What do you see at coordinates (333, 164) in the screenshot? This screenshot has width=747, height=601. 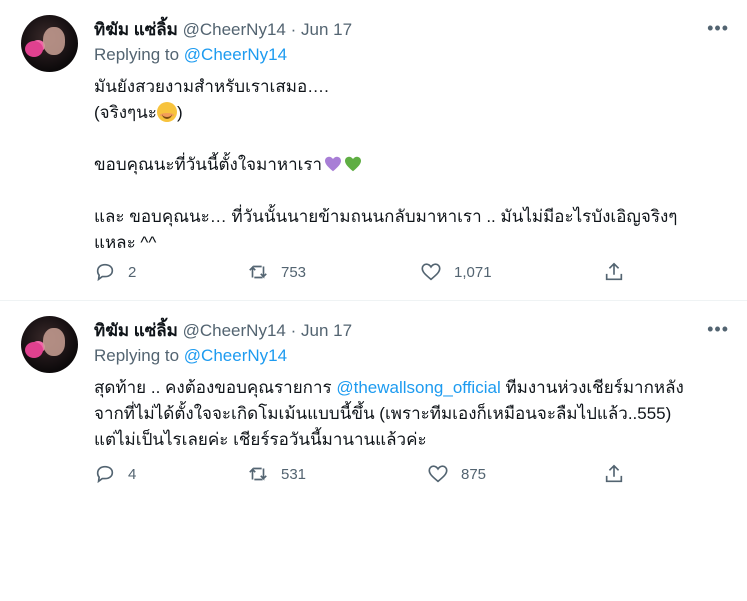 I see `purple-heart-emoji-icon` at bounding box center [333, 164].